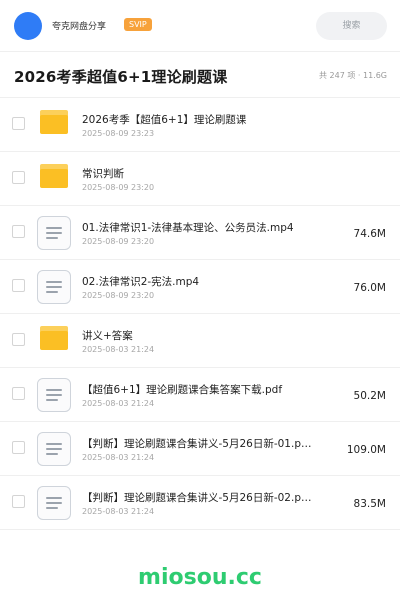  I want to click on file-size: 74.6M, so click(369, 234).